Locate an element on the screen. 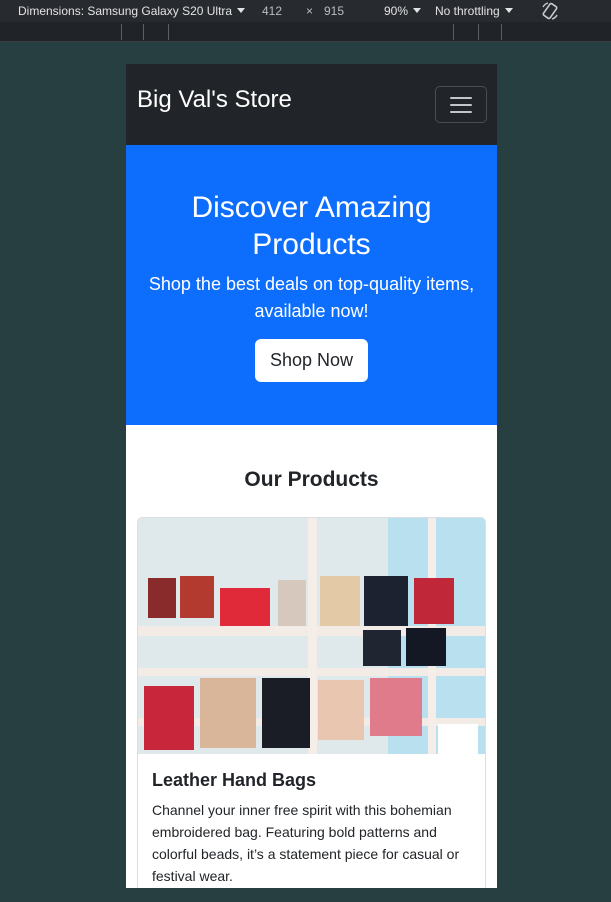 This screenshot has height=902, width=611. width-input: 412 is located at coordinates (272, 11).